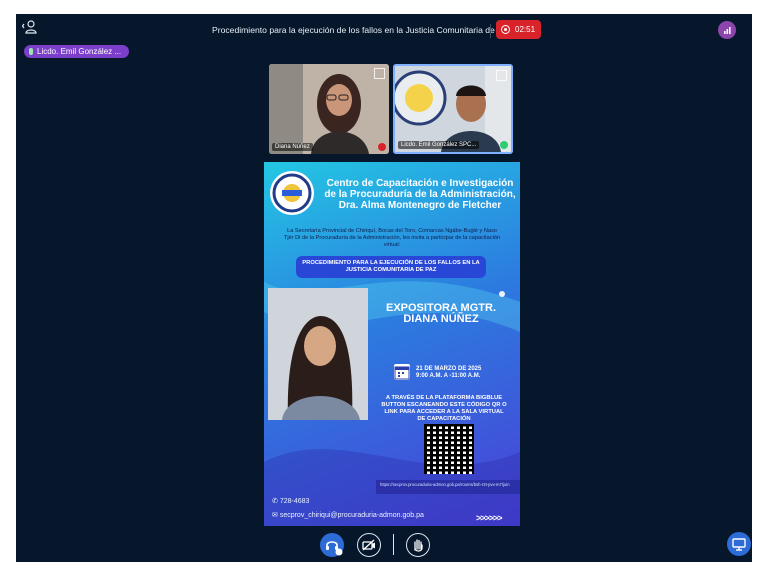 This screenshot has height=576, width=768. Describe the element at coordinates (449, 449) in the screenshot. I see `qr-code-icon` at that location.